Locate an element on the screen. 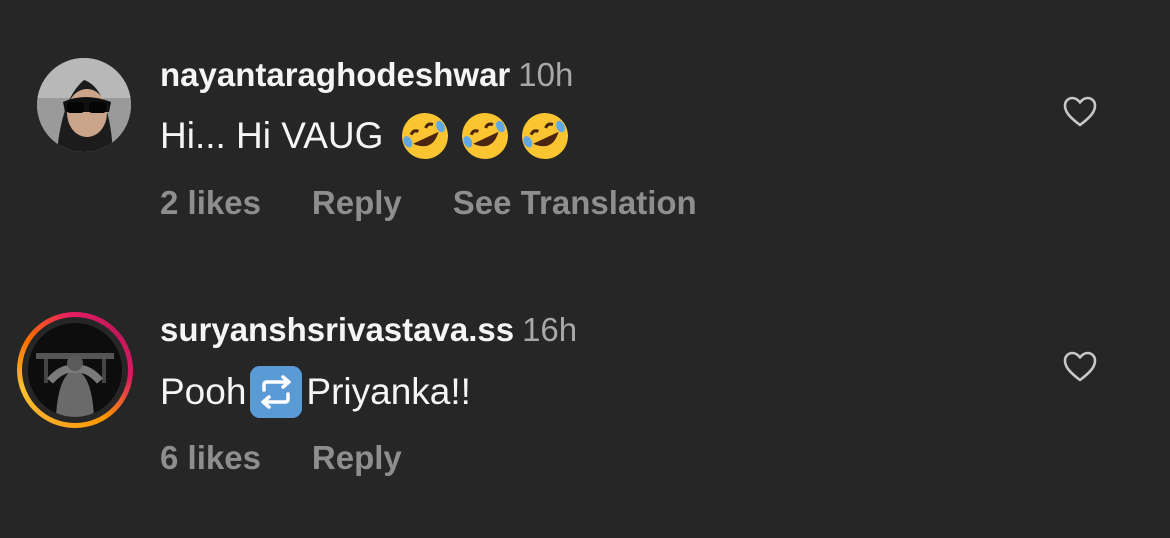  repeat-arrows-icon is located at coordinates (276, 392).